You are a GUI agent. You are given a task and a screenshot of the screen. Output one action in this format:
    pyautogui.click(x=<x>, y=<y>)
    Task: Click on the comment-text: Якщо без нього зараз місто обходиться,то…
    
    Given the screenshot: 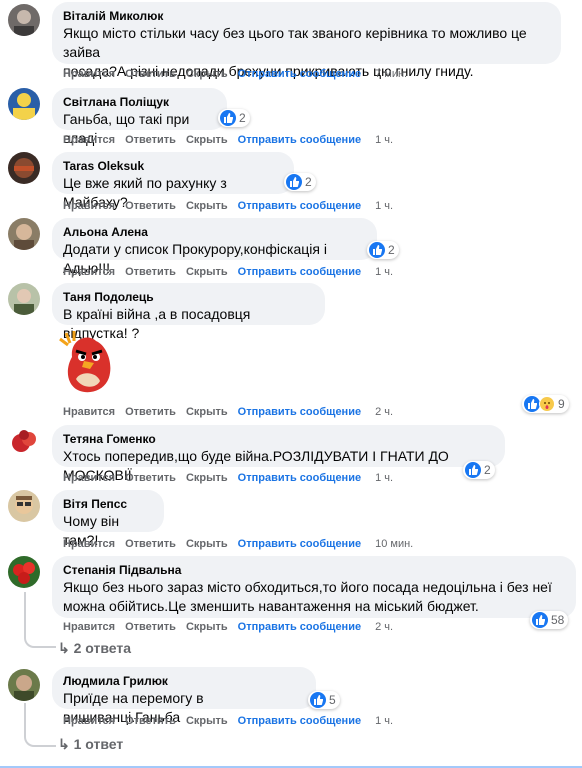 What is the action you would take?
    pyautogui.click(x=307, y=587)
    